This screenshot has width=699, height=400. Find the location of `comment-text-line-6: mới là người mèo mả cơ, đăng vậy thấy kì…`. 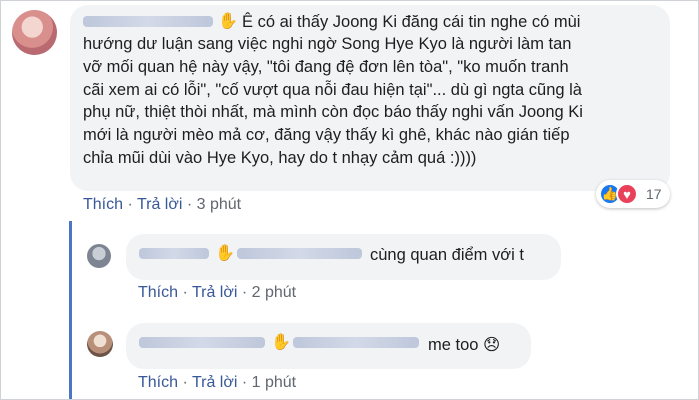

comment-text-line-6: mới là người mèo mả cơ, đăng vậy thấy kì… is located at coordinates (326, 135).